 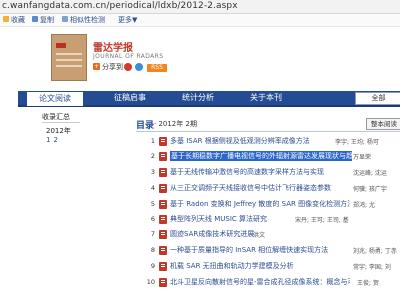 What do you see at coordinates (266, 98) in the screenshot?
I see `tab-about-journal: 关于本刊` at bounding box center [266, 98].